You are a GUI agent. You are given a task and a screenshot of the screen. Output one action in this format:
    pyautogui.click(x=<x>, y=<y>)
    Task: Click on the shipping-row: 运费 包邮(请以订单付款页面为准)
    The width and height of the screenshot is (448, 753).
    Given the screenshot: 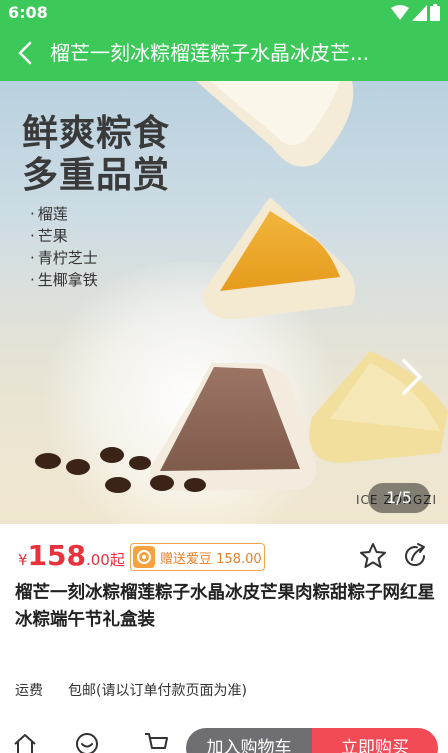 What is the action you would take?
    pyautogui.click(x=131, y=690)
    